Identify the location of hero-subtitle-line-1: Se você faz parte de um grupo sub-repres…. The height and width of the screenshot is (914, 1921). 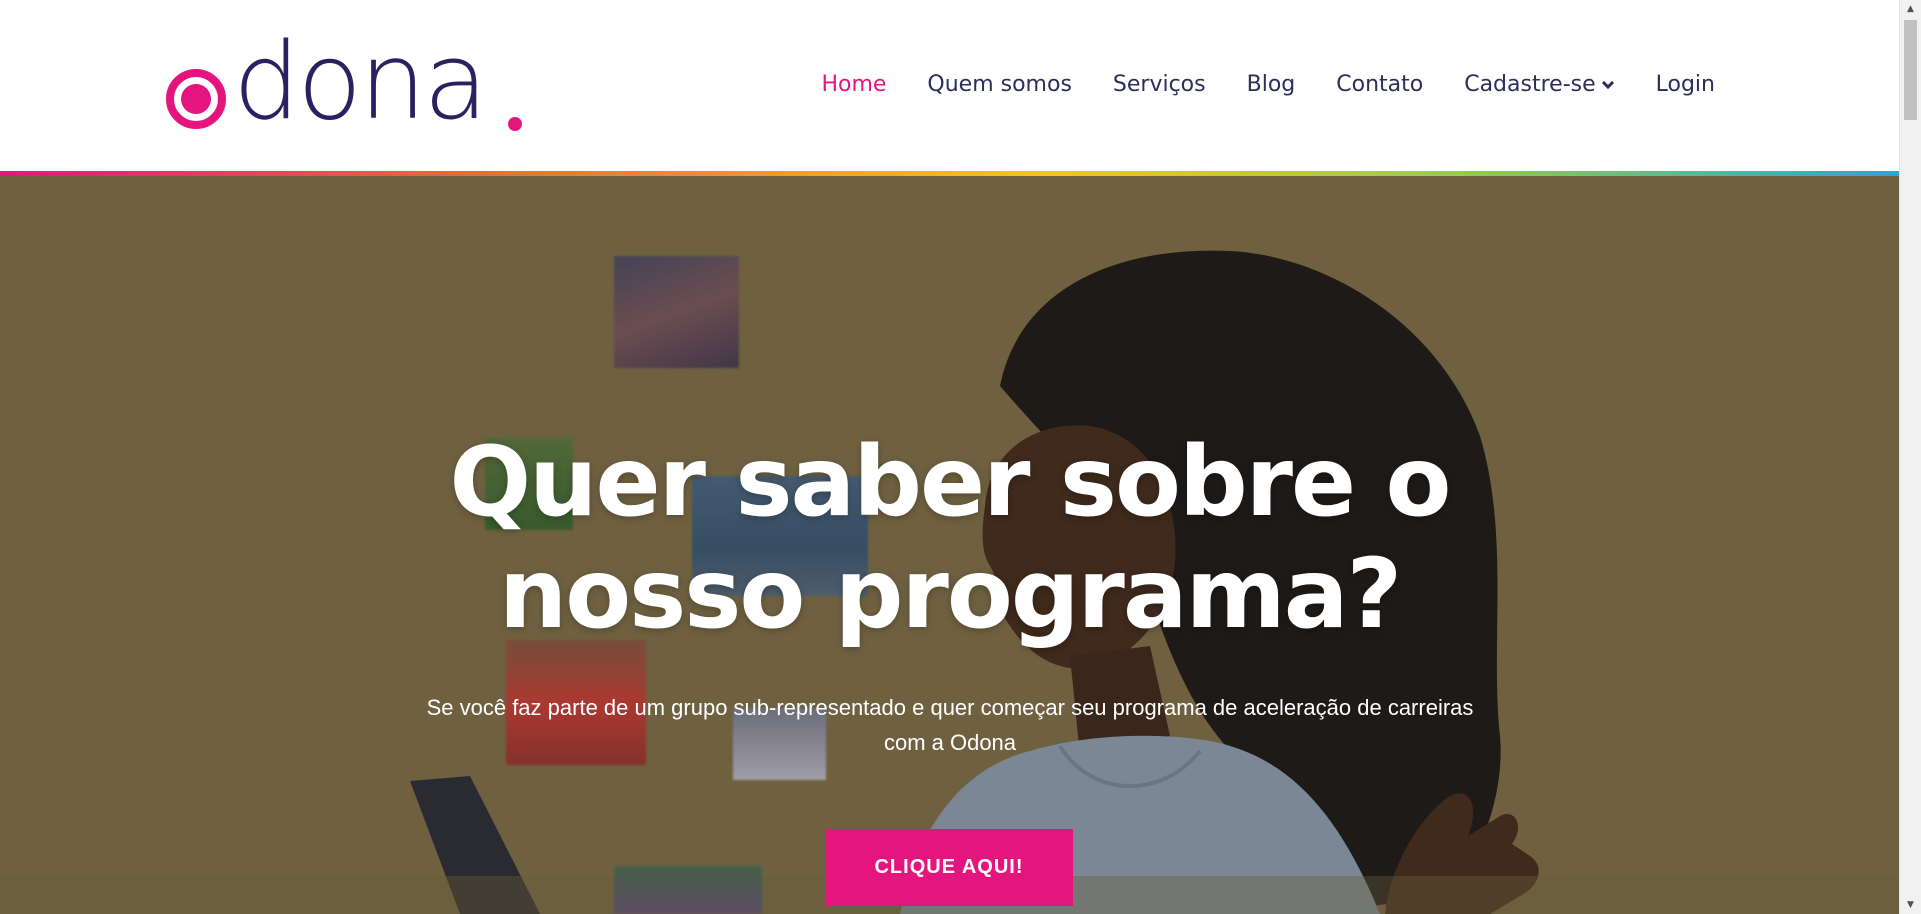
(950, 707).